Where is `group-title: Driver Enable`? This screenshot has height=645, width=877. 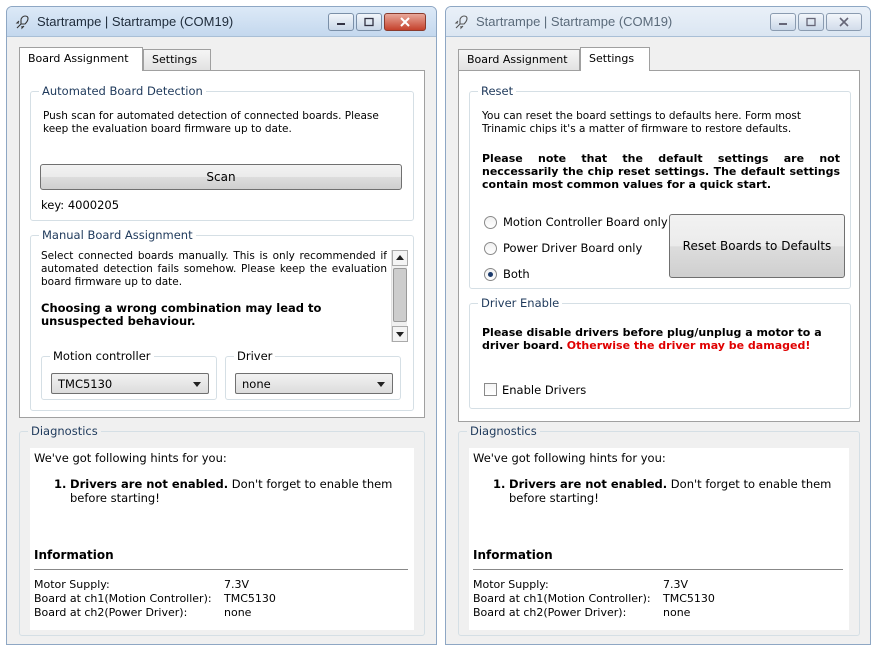
group-title: Driver Enable is located at coordinates (520, 303).